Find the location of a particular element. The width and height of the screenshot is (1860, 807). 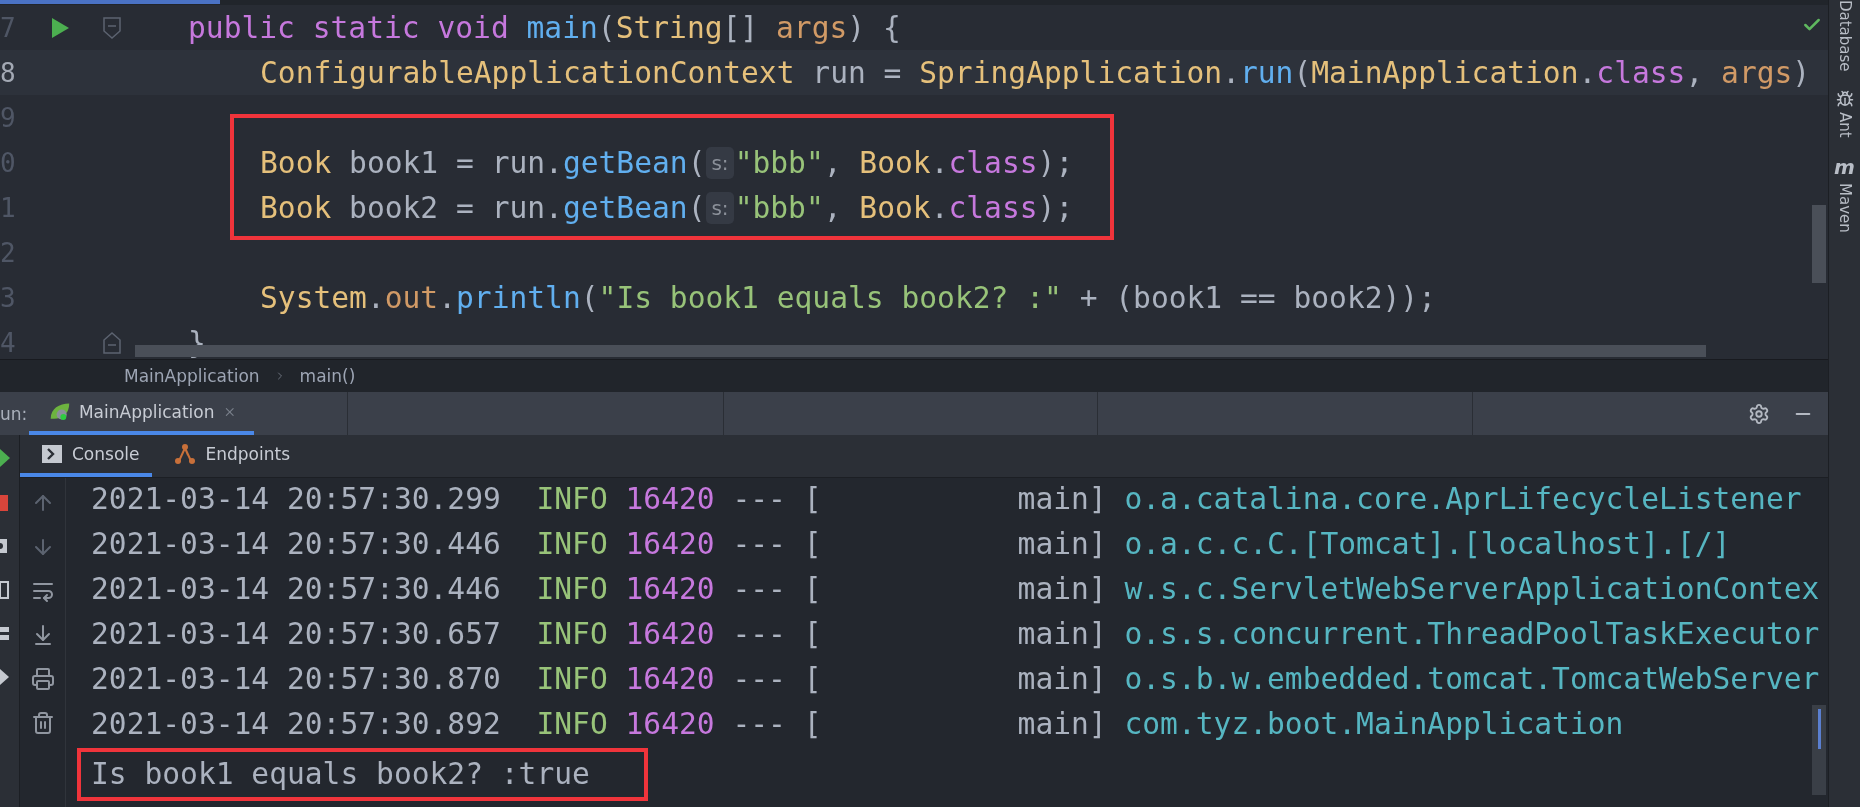

print-icon is located at coordinates (42, 679).